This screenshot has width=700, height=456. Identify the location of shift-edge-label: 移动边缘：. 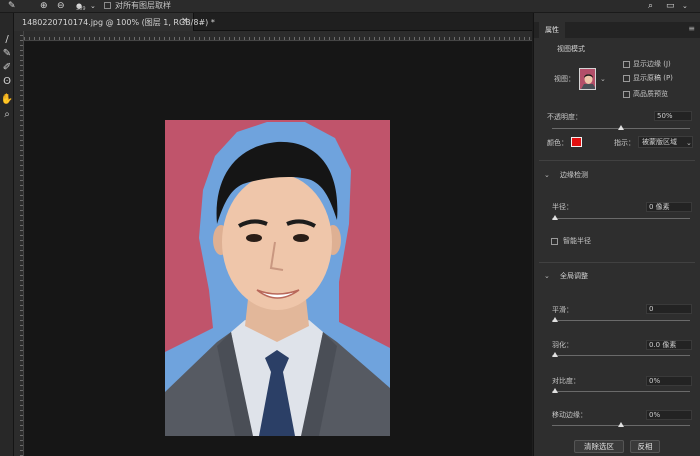
(569, 415).